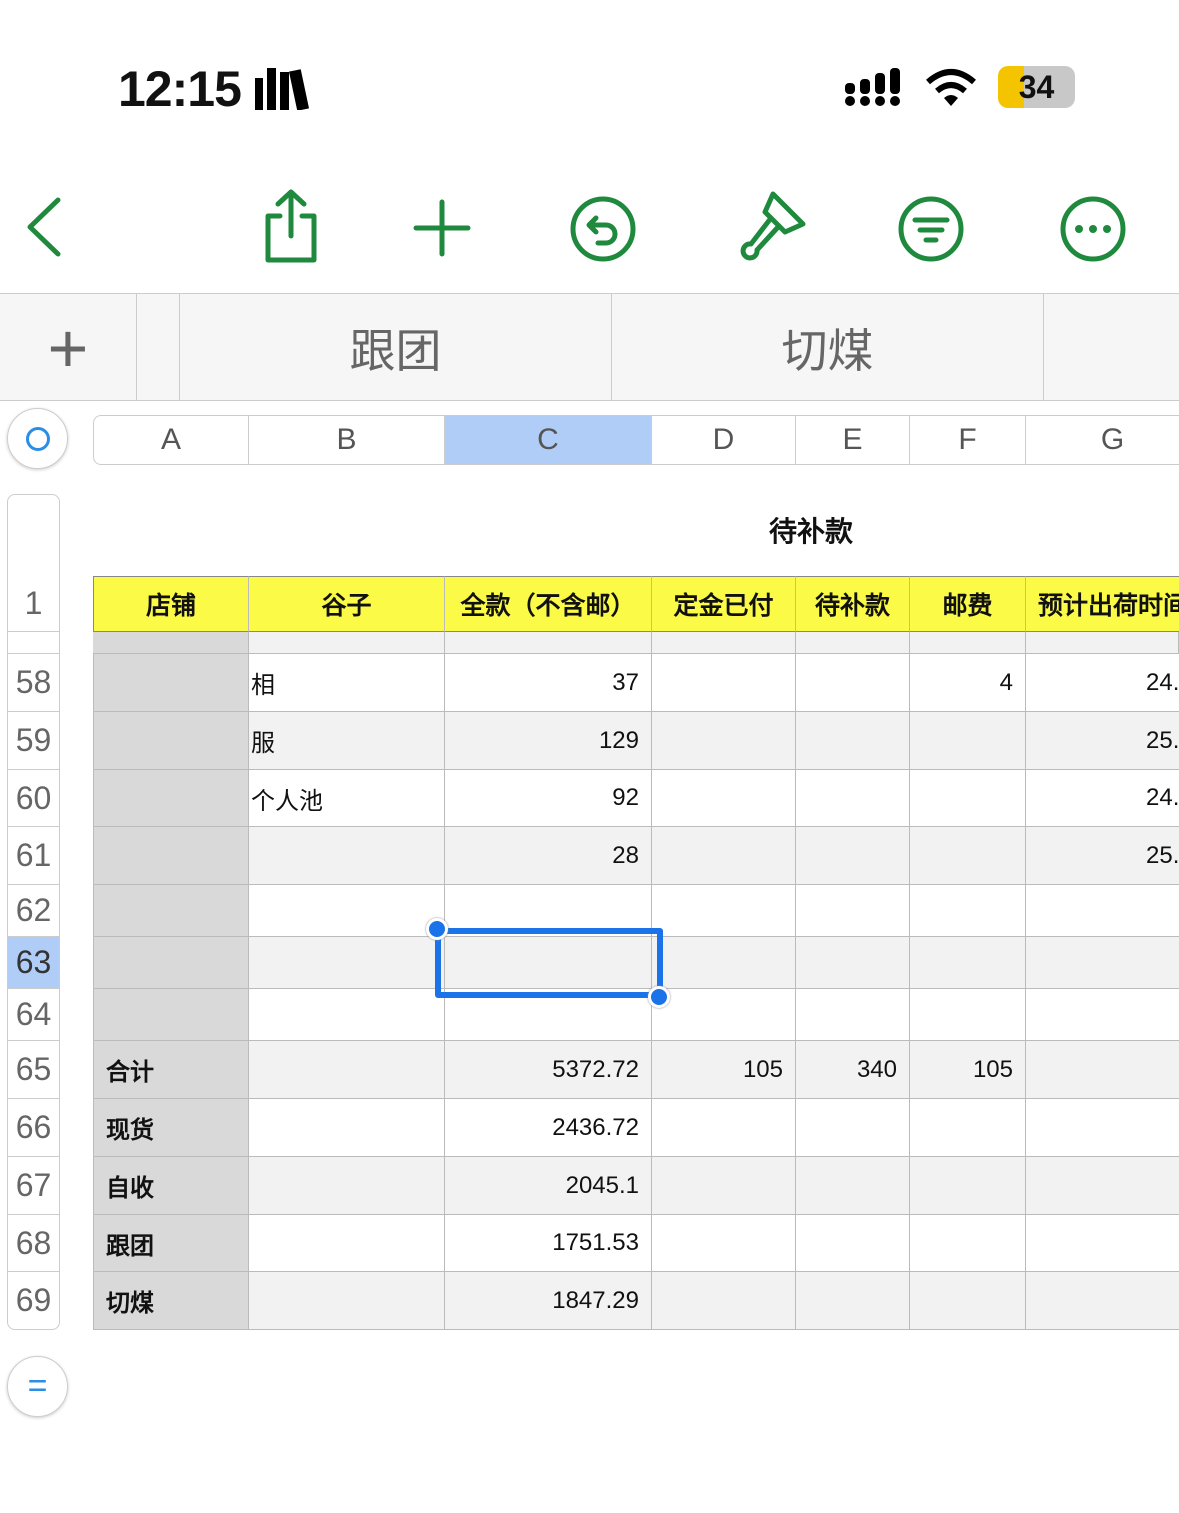 This screenshot has height=1513, width=1179. What do you see at coordinates (1102, 798) in the screenshot?
I see `table-cell: 24.` at bounding box center [1102, 798].